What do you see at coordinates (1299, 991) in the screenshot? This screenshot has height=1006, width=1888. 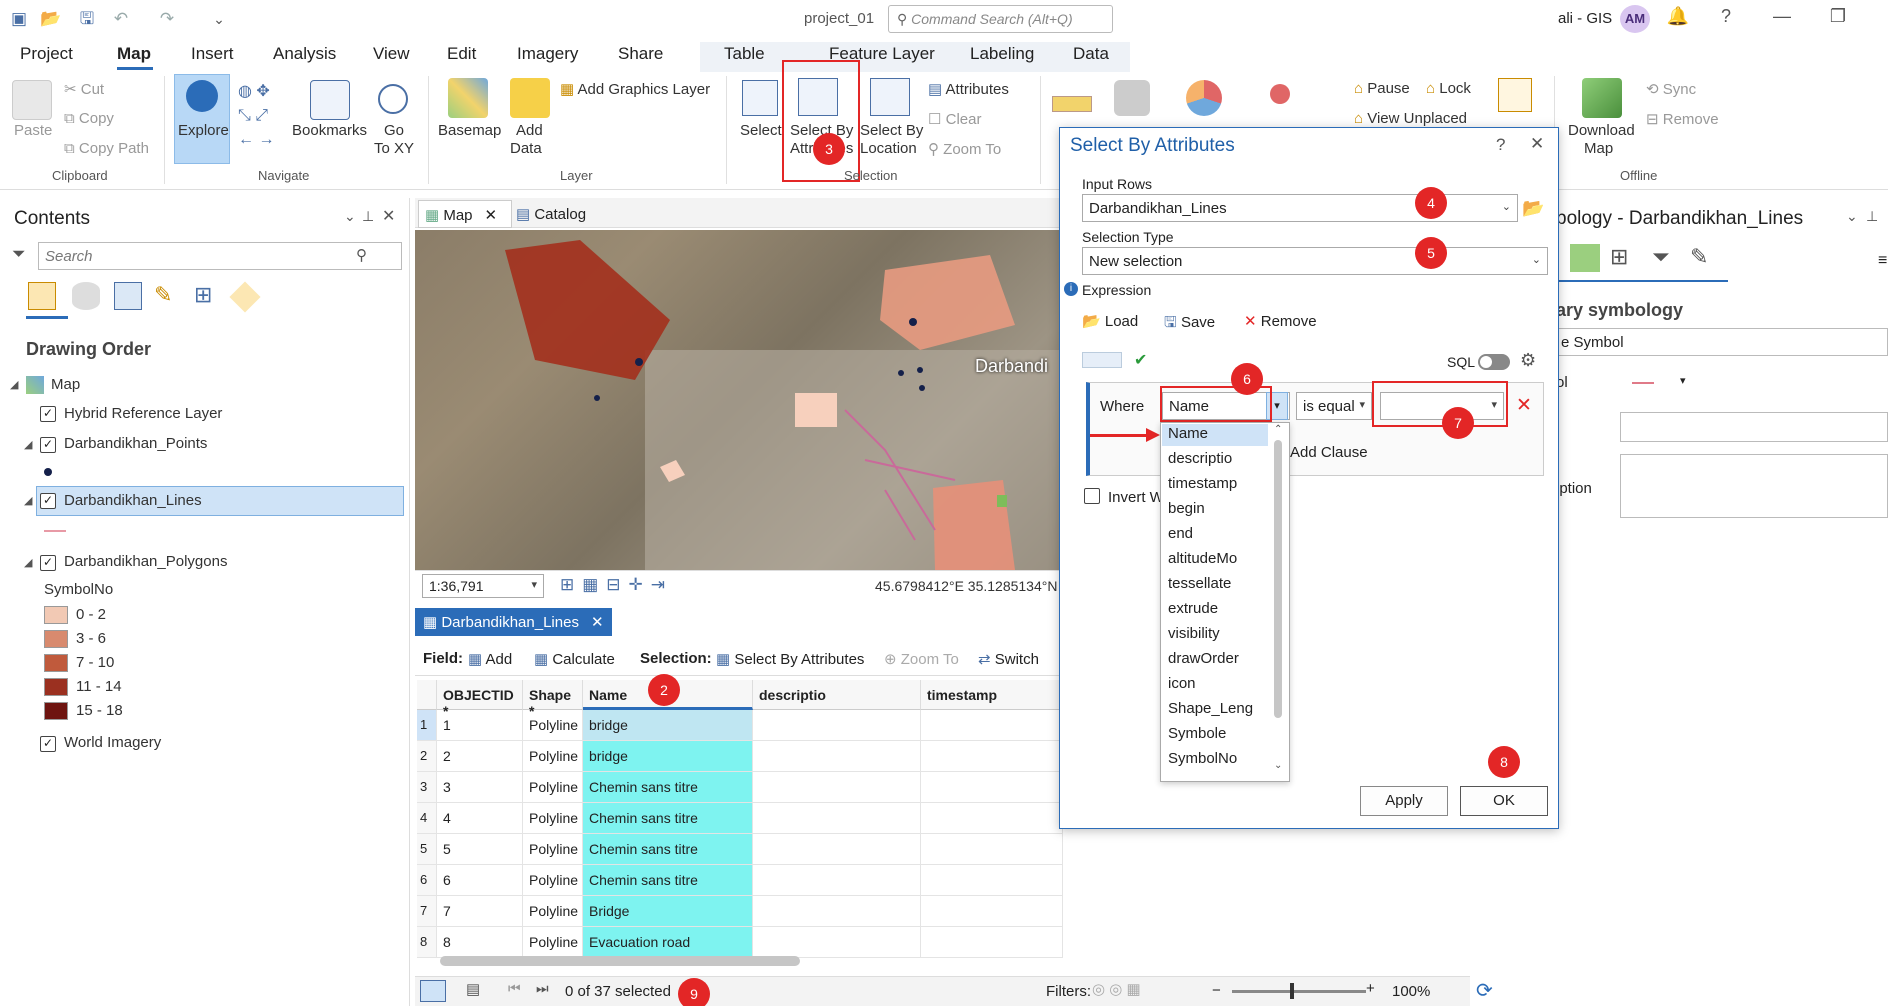 I see `zoom-slider` at bounding box center [1299, 991].